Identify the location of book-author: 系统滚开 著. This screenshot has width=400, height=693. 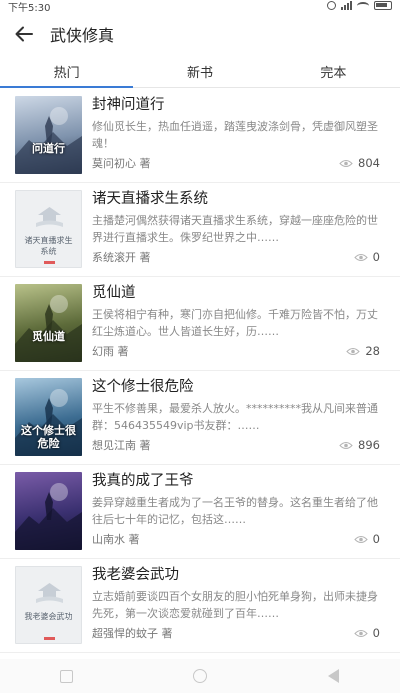
(121, 257).